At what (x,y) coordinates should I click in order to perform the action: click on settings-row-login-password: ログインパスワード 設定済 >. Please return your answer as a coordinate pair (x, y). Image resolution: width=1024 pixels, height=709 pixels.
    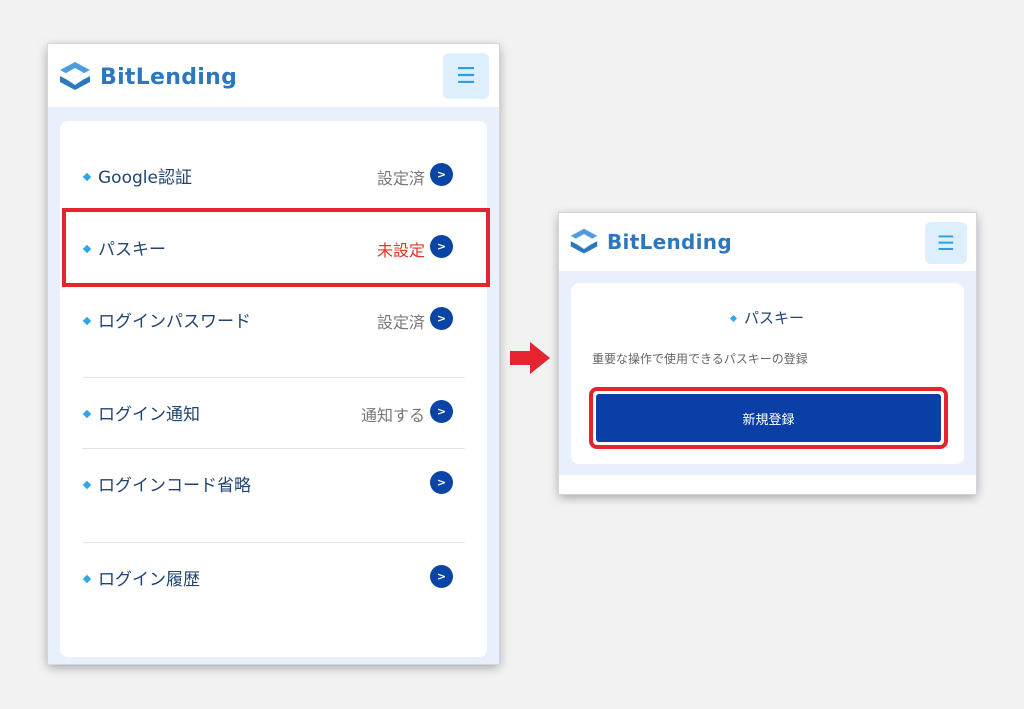
    Looking at the image, I should click on (273, 321).